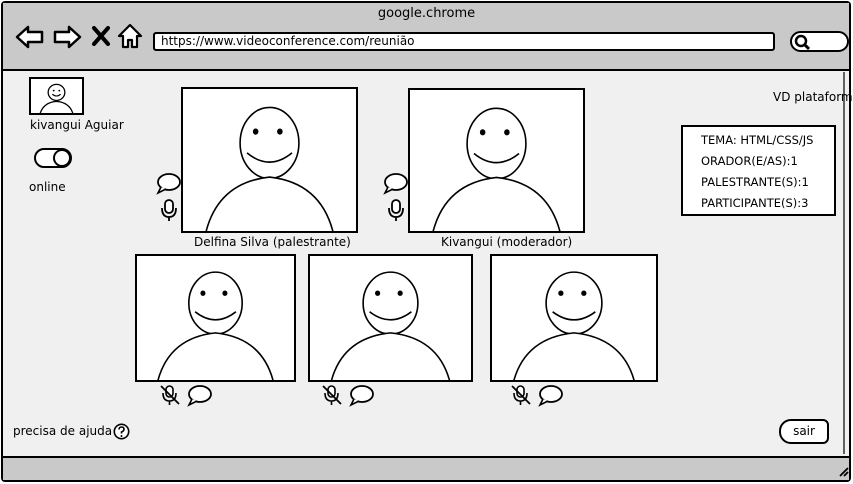  I want to click on speaker-controls, so click(168, 197).